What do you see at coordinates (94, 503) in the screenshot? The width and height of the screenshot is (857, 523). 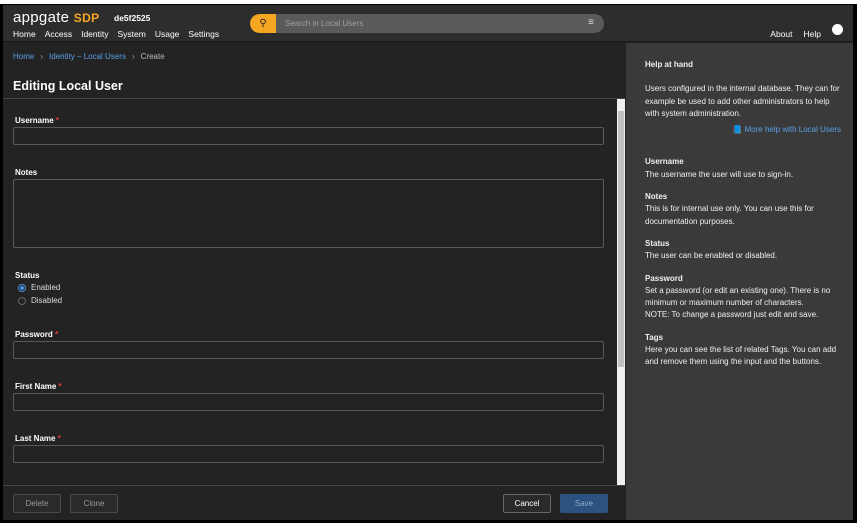 I see `clone-button: Clone` at bounding box center [94, 503].